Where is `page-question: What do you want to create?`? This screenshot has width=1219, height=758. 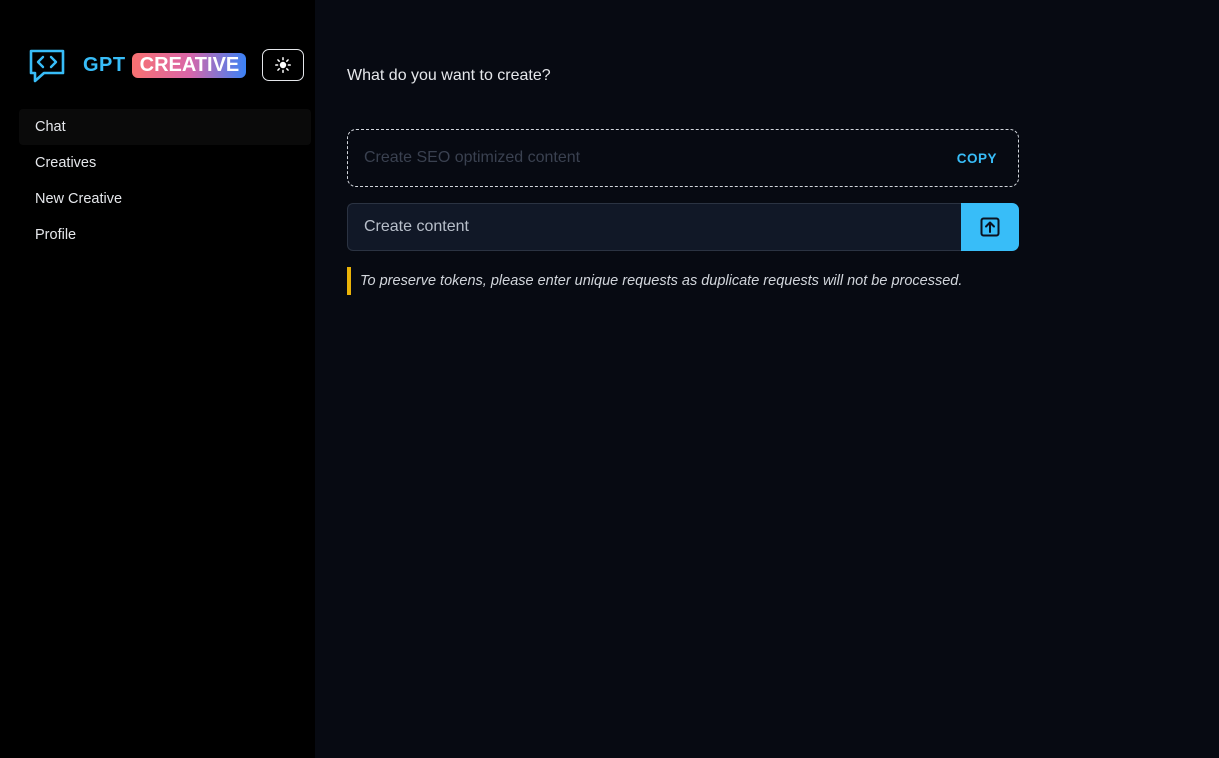 page-question: What do you want to create? is located at coordinates (449, 75).